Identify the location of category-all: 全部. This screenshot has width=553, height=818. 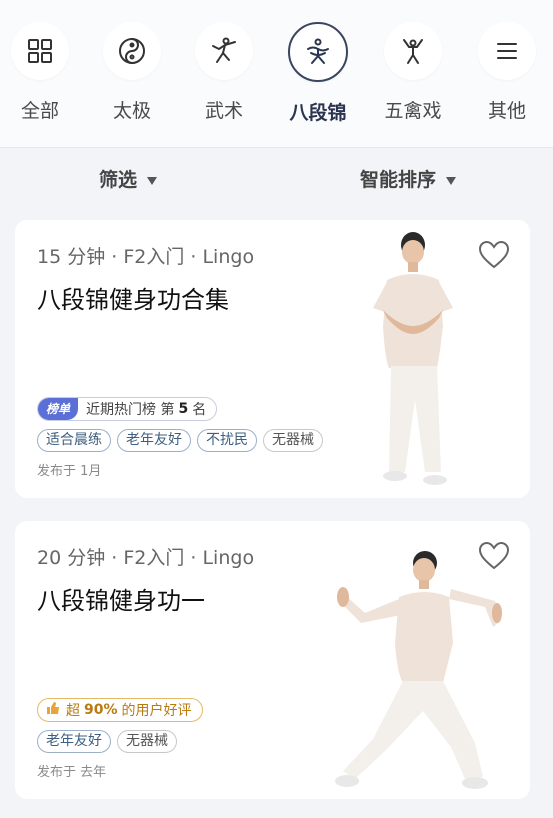
(40, 72).